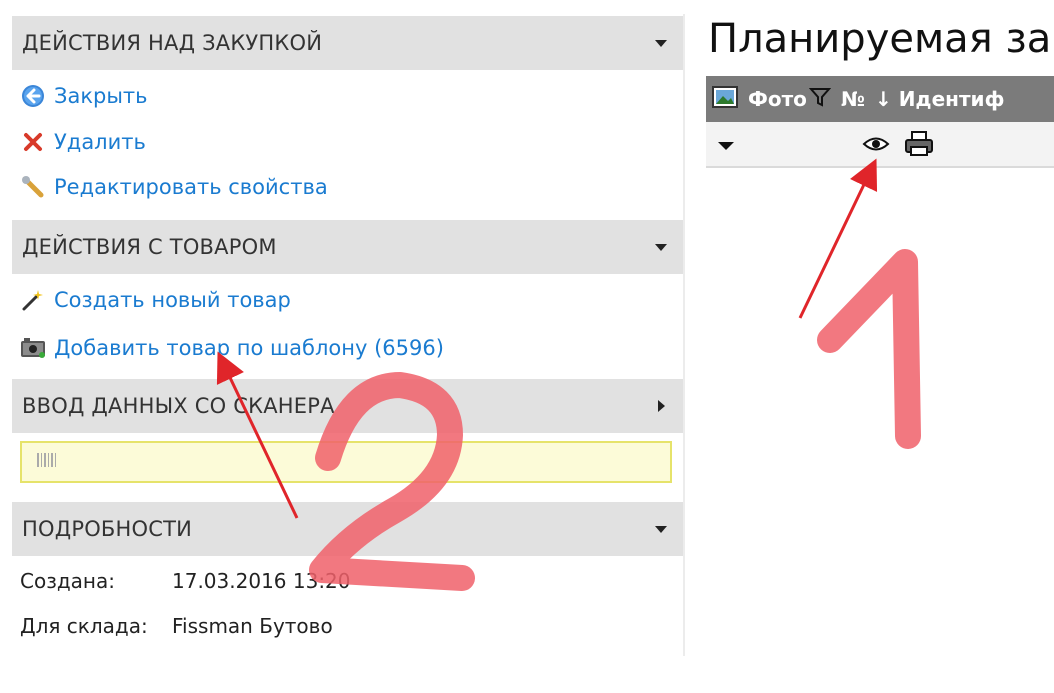  What do you see at coordinates (84, 626) in the screenshot?
I see `warehouse-label: Для склада:` at bounding box center [84, 626].